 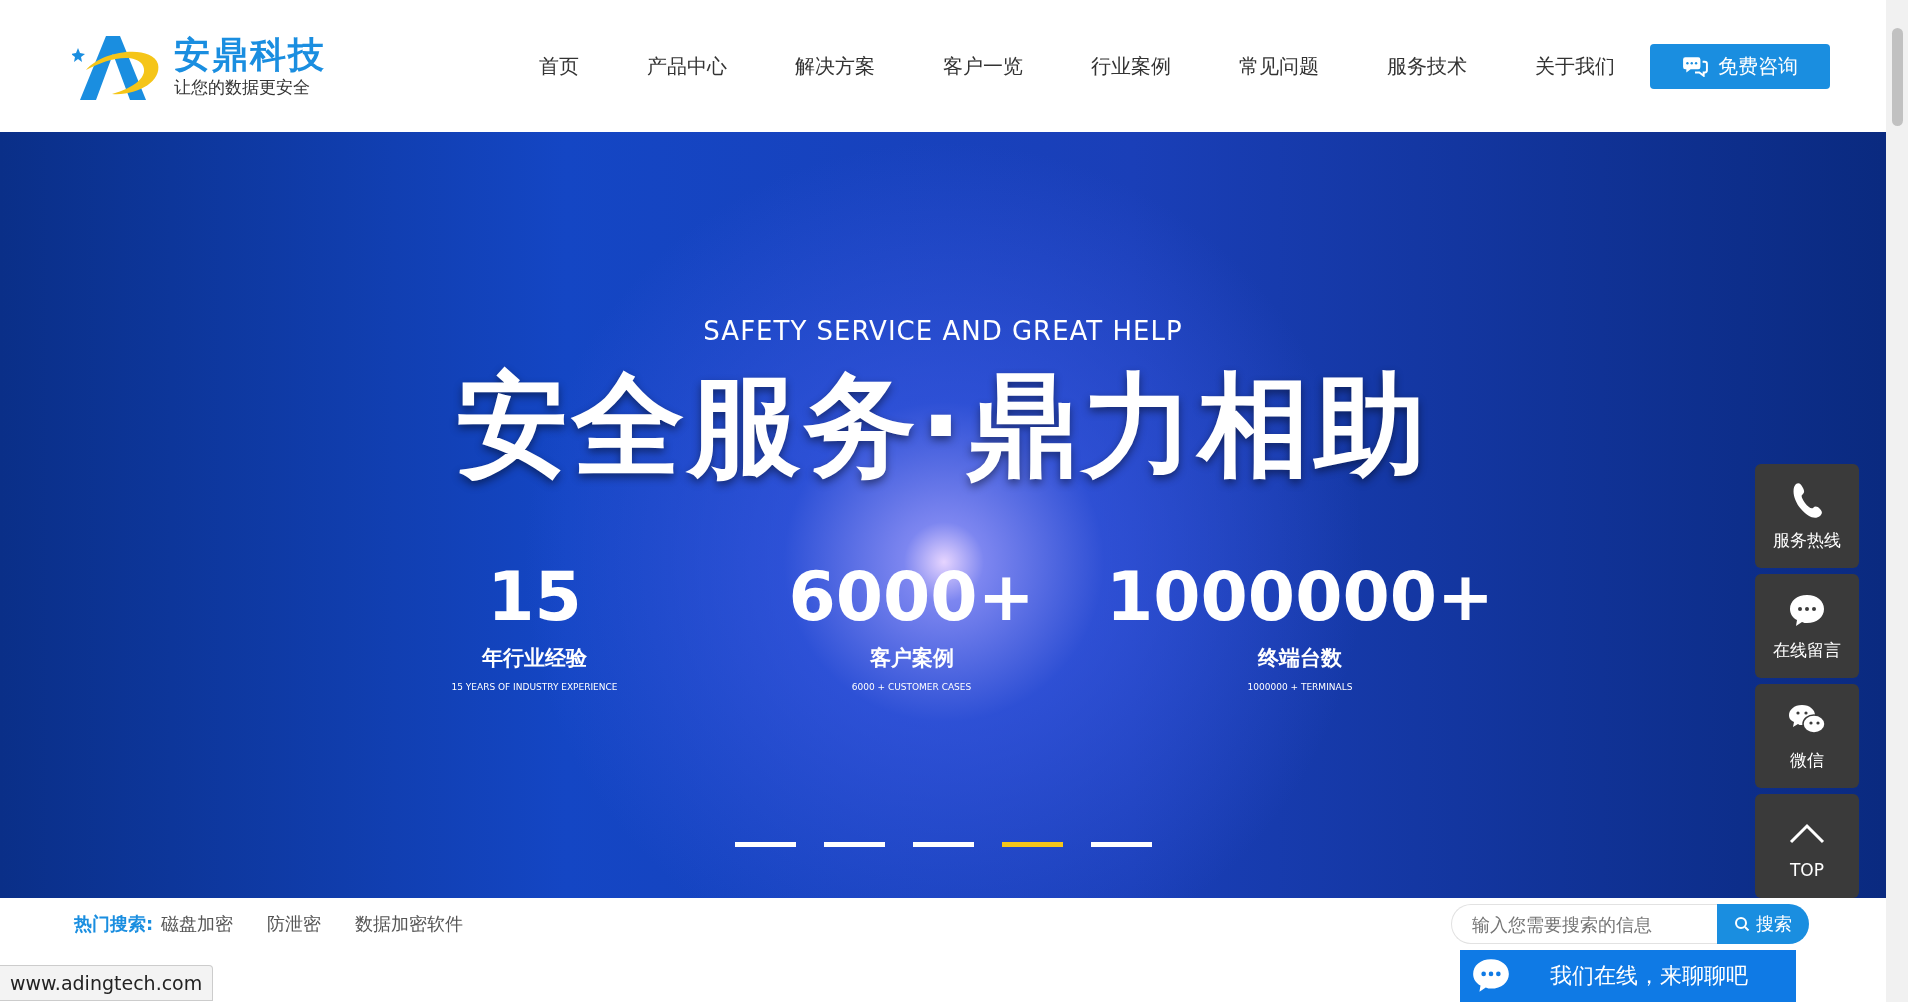 What do you see at coordinates (1584, 924) in the screenshot?
I see `search-field: 输入您需要搜索的信息` at bounding box center [1584, 924].